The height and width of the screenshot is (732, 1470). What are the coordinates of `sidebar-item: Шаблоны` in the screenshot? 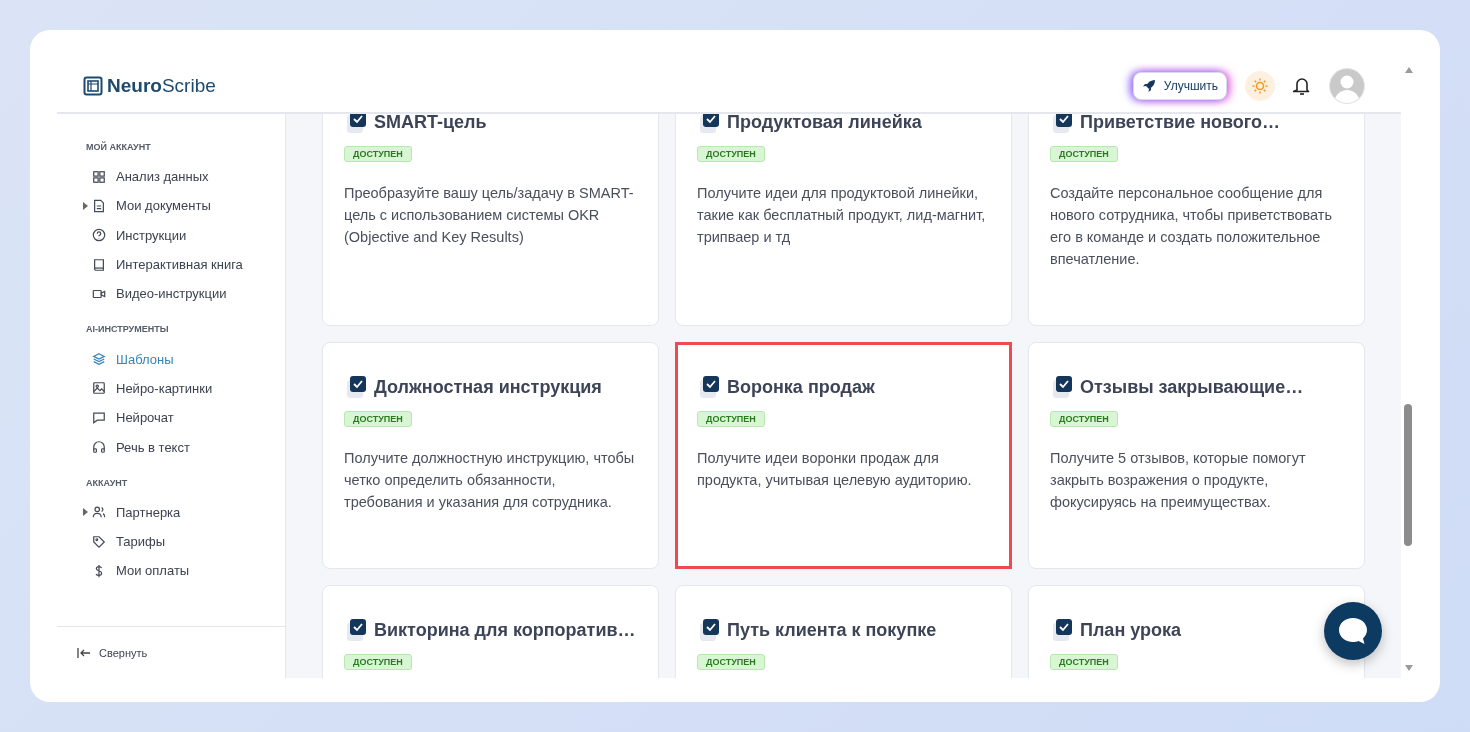 It's located at (185, 359).